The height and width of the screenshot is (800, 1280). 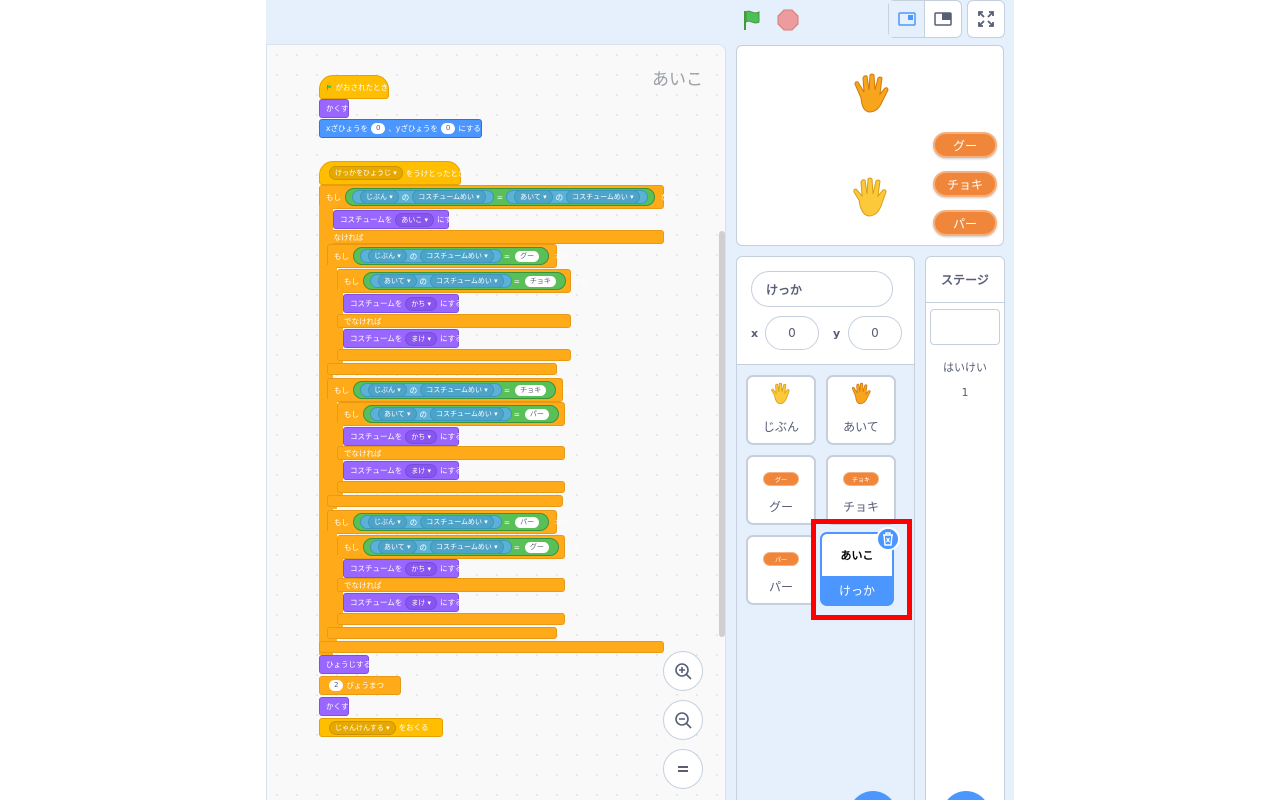 What do you see at coordinates (354, 87) in the screenshot?
I see `when-flag-clicked-block: がおされたとき` at bounding box center [354, 87].